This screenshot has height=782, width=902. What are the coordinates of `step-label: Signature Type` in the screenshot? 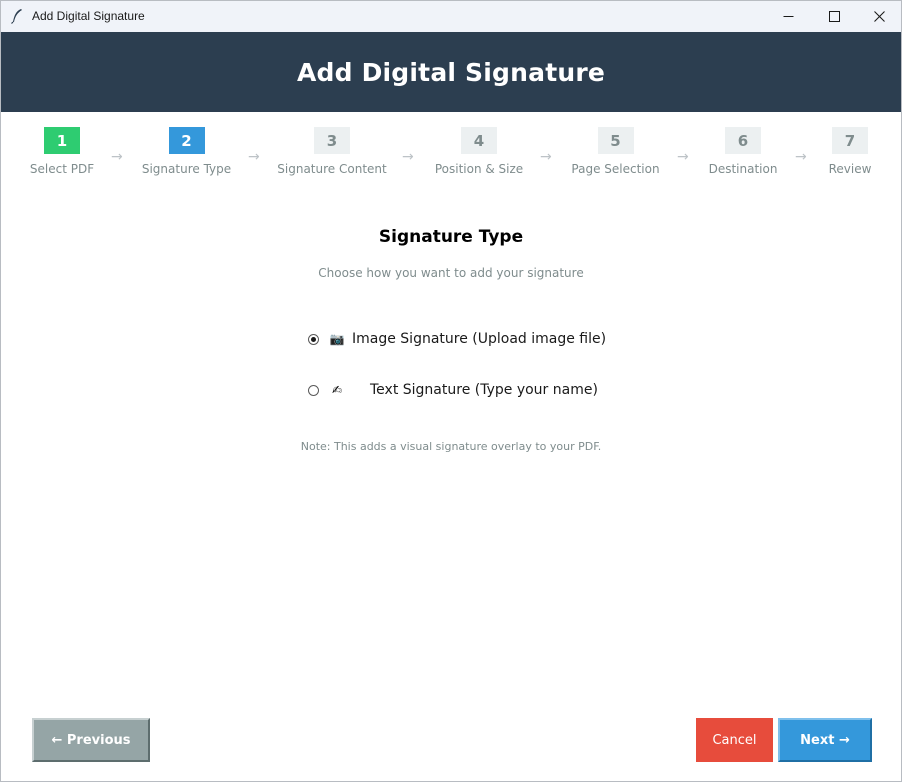 It's located at (186, 169).